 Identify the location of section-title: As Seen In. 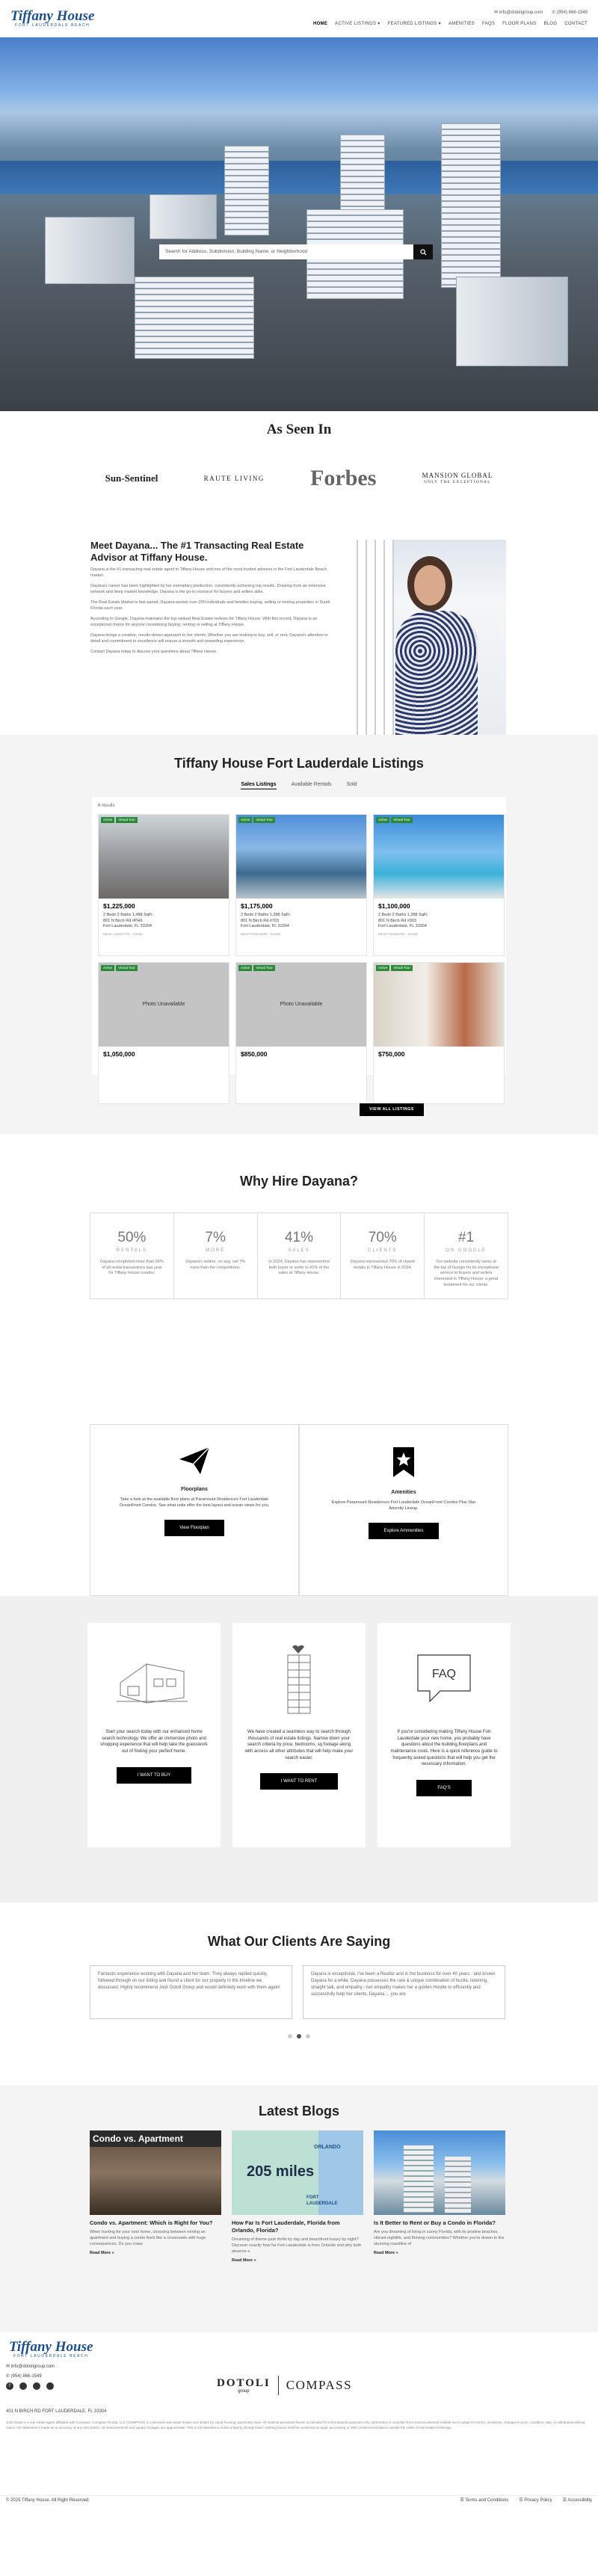
(299, 429).